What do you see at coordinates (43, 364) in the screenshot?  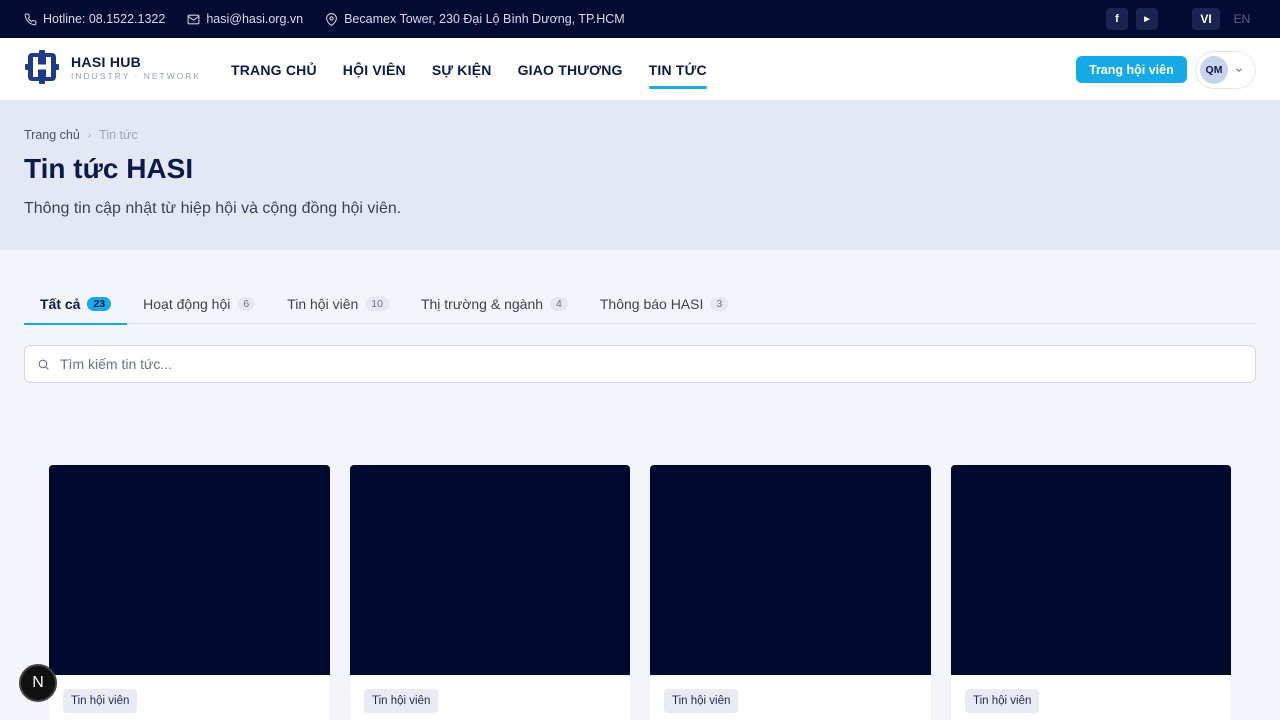 I see `search-icon` at bounding box center [43, 364].